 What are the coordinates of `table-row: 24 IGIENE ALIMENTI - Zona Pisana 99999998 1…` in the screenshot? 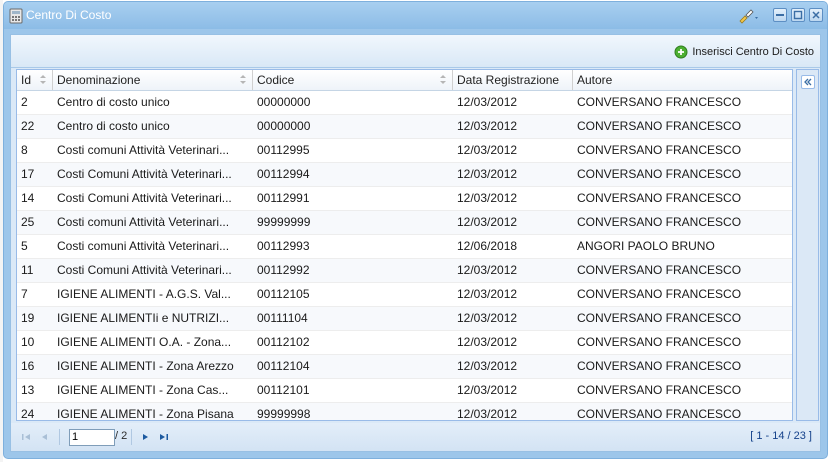 It's located at (404, 412).